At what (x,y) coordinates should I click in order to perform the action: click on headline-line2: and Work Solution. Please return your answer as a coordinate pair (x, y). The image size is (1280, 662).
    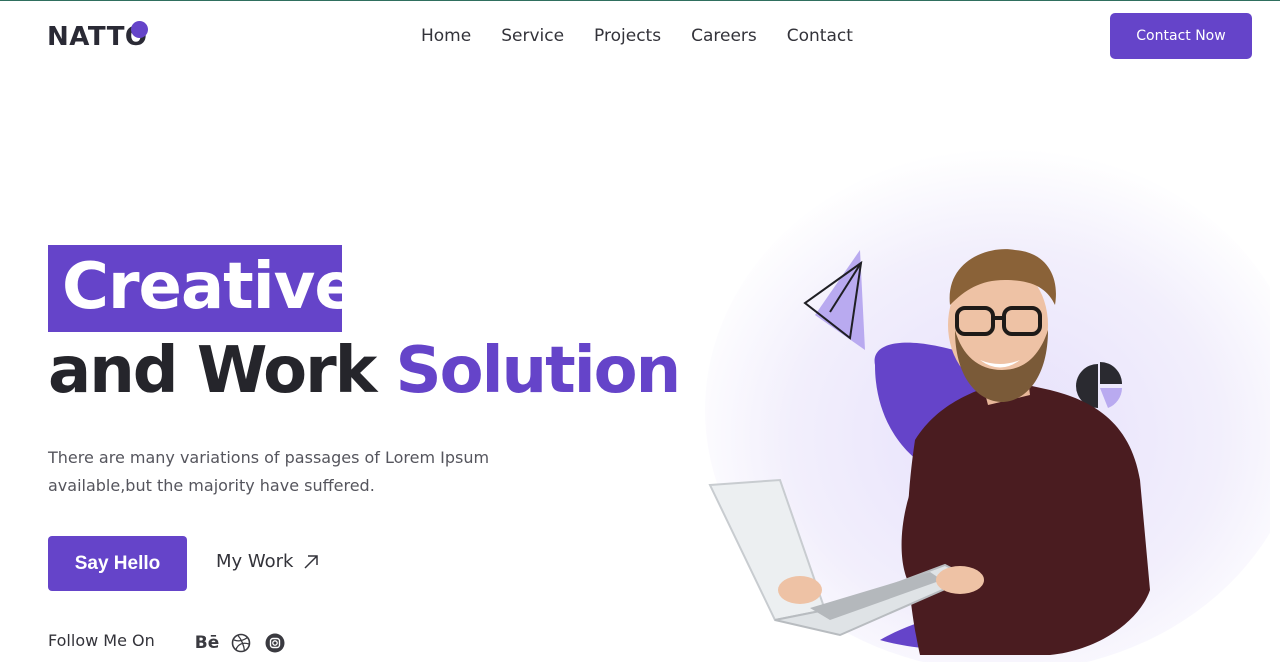
    Looking at the image, I should click on (365, 371).